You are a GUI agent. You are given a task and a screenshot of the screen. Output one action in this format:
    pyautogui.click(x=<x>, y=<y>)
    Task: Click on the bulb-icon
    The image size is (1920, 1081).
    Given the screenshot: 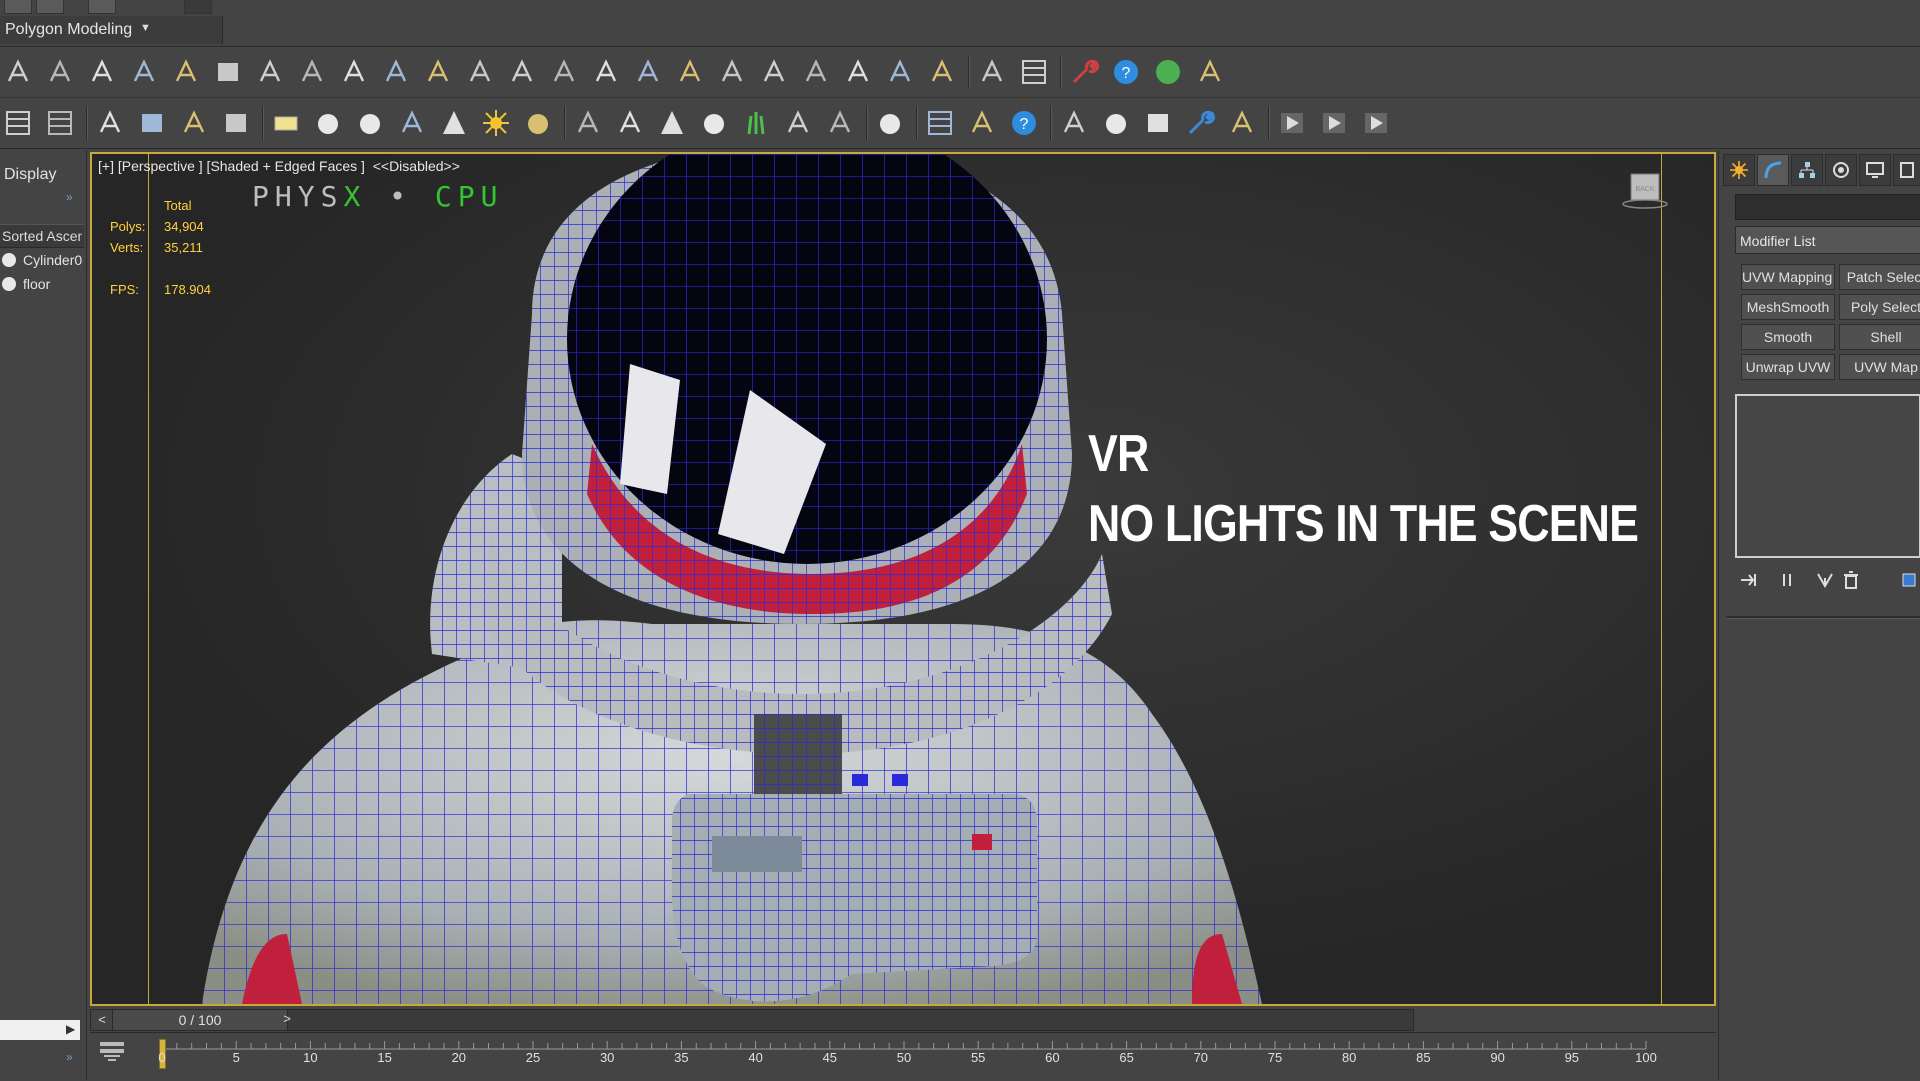 What is the action you would take?
    pyautogui.click(x=110, y=123)
    